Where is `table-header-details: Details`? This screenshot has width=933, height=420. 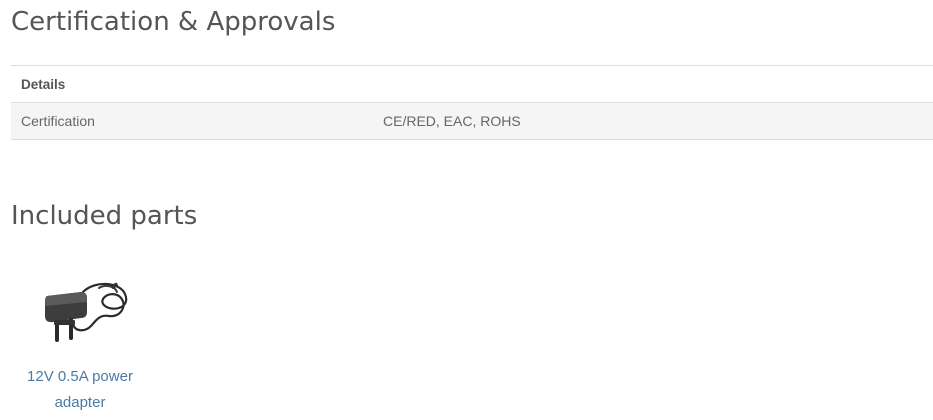
table-header-details: Details is located at coordinates (472, 84).